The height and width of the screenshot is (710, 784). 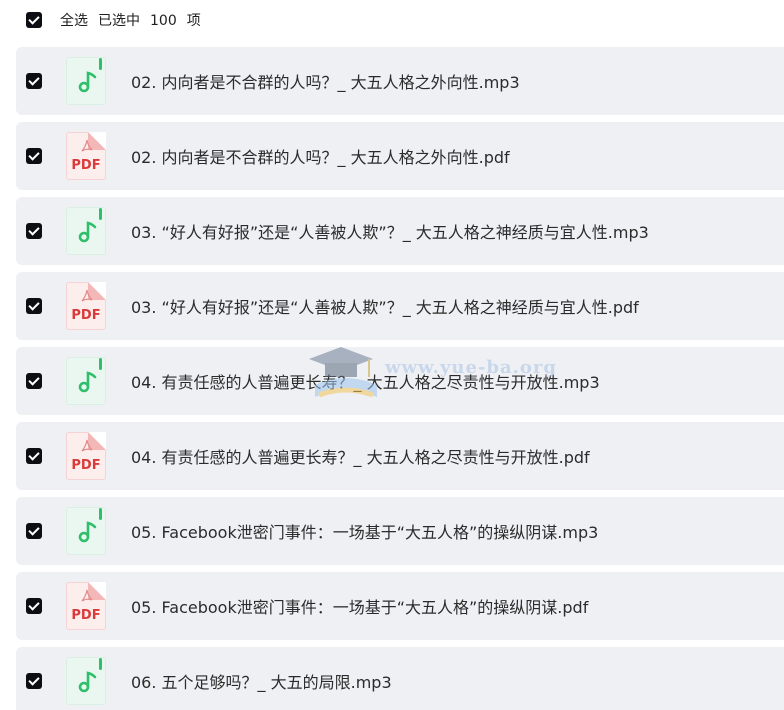 I want to click on file-name: 05. Facebook泄密门事件：一场基于“大五人格”的操纵阴谋.pdf, so click(x=360, y=607).